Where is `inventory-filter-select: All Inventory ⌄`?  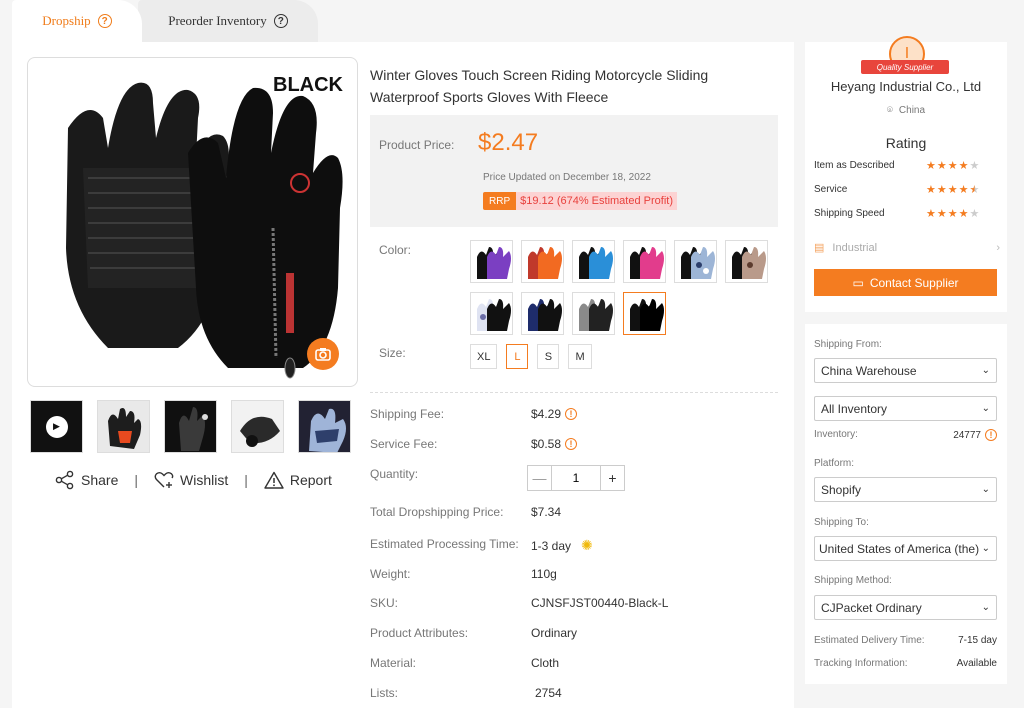
inventory-filter-select: All Inventory ⌄ is located at coordinates (905, 408).